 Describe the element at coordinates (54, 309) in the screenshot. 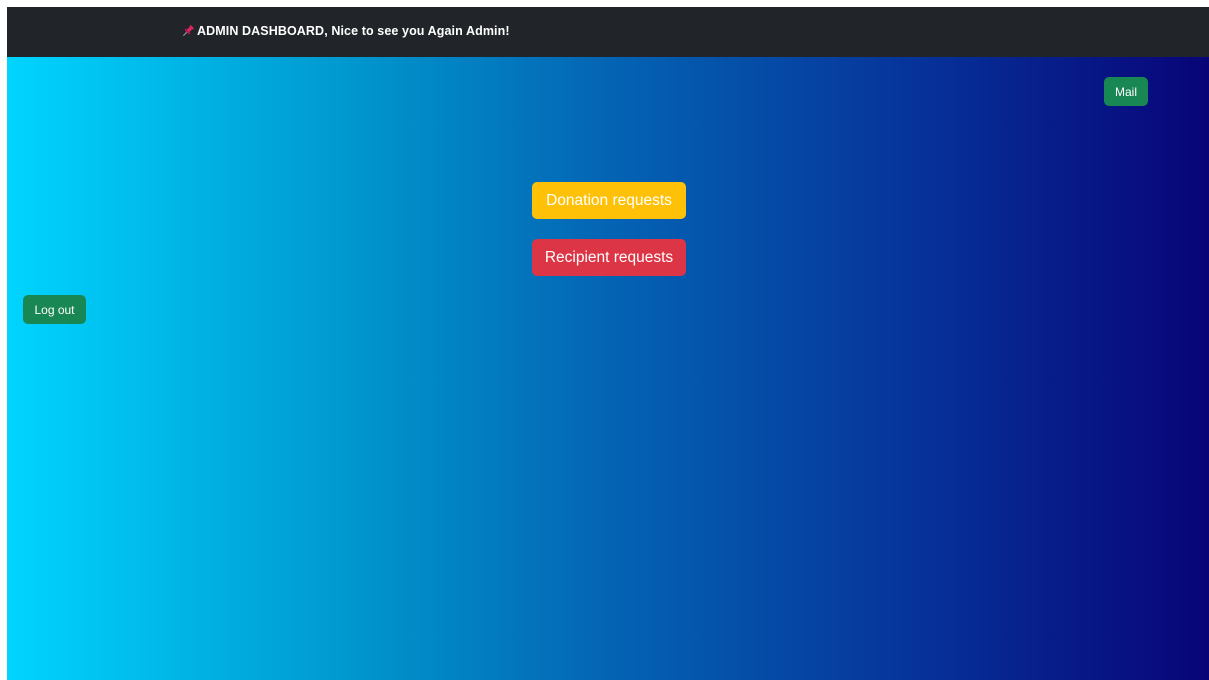

I see `logout-button: Log out` at that location.